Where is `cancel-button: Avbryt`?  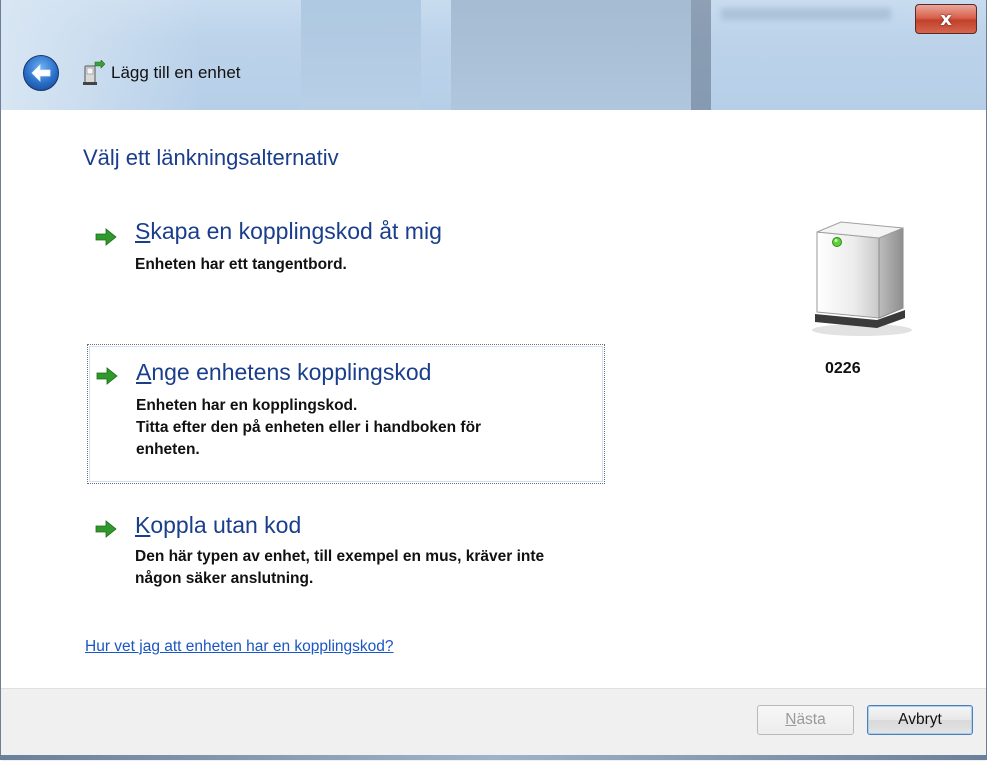
cancel-button: Avbryt is located at coordinates (920, 720).